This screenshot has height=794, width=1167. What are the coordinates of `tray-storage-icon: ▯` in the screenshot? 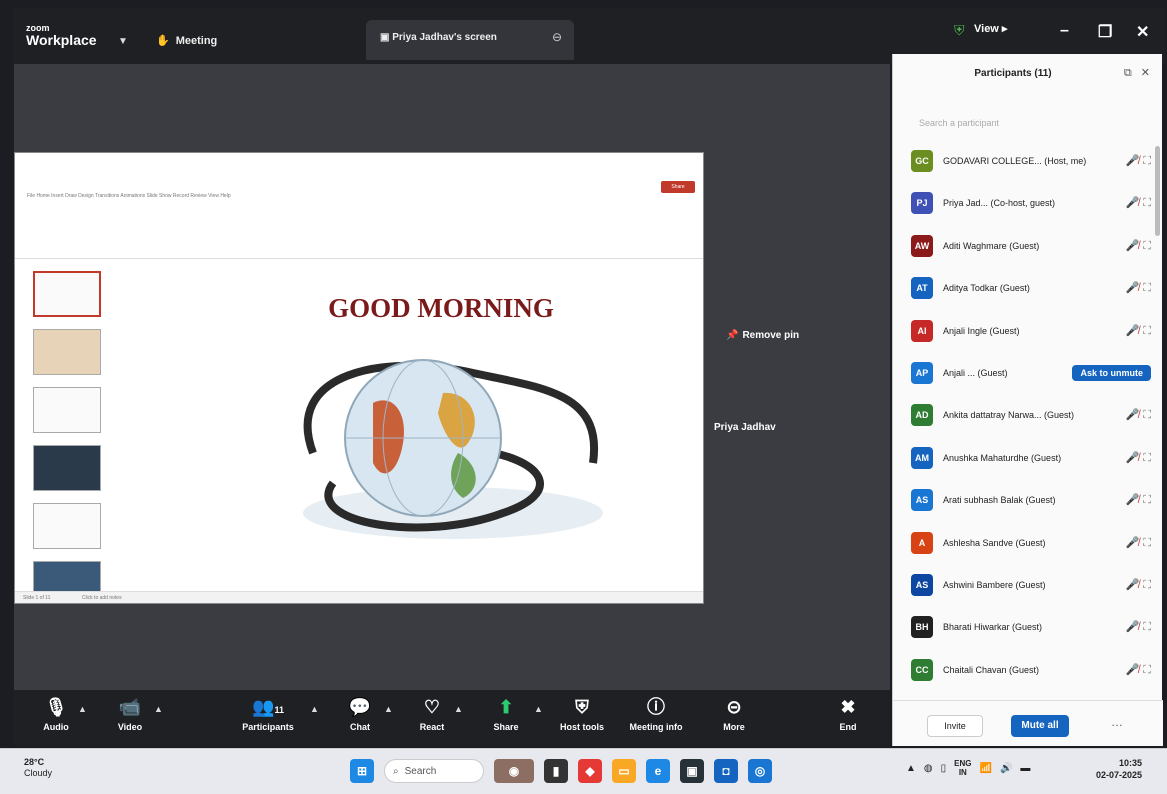 It's located at (944, 768).